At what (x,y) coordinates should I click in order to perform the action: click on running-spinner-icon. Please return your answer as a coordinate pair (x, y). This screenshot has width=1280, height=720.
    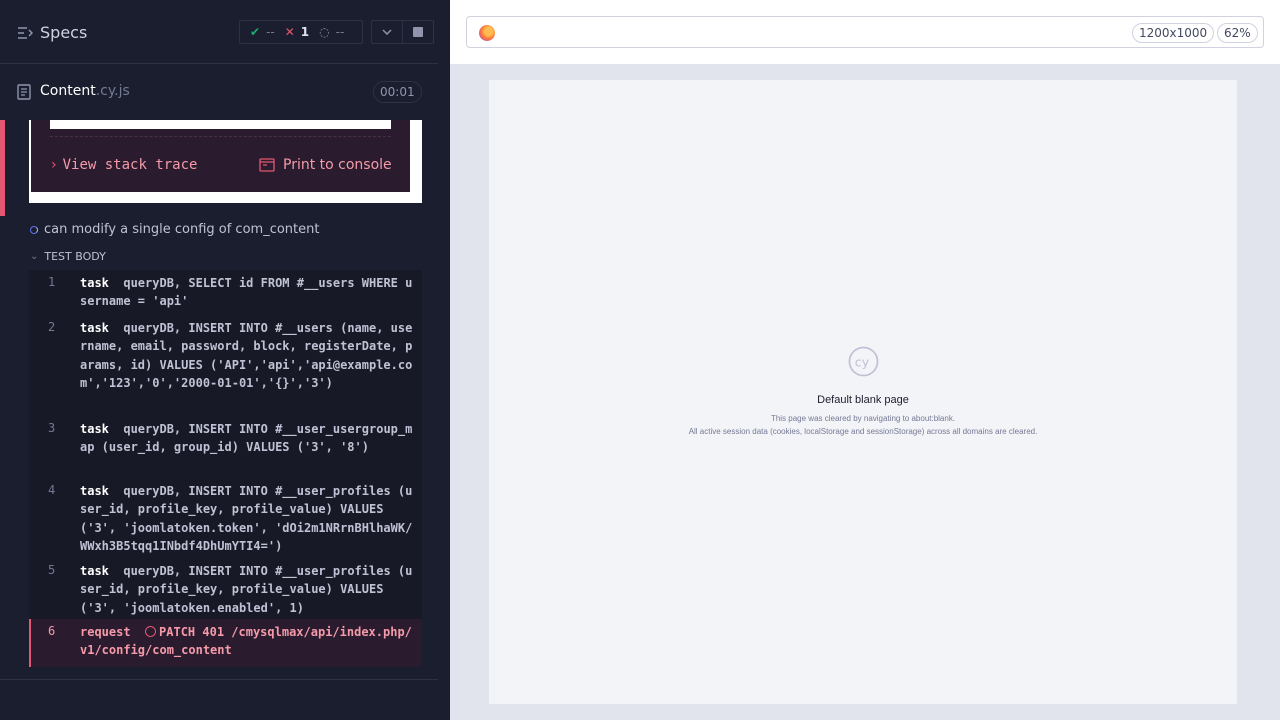
    Looking at the image, I should click on (34, 229).